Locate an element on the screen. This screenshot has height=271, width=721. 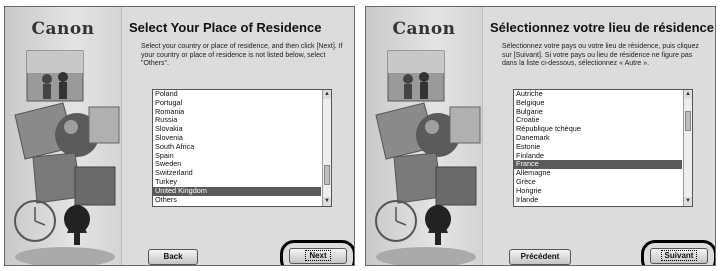
list-item: Irlande is located at coordinates (598, 200).